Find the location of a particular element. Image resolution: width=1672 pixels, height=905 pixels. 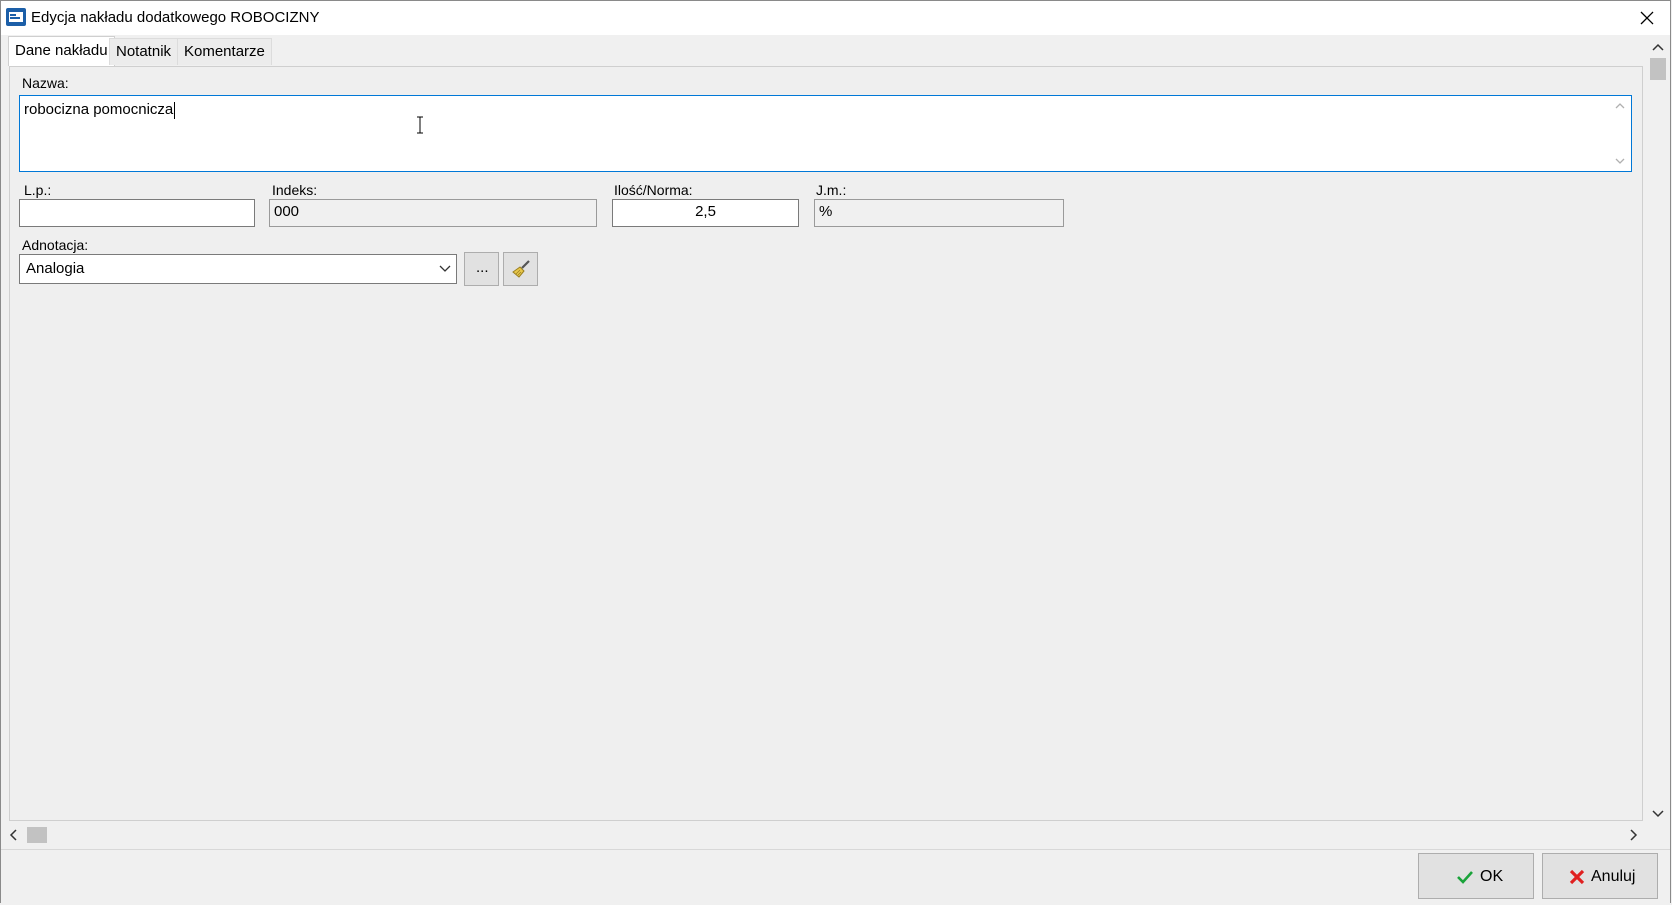

horizontal-scroll-thumb is located at coordinates (37, 835).